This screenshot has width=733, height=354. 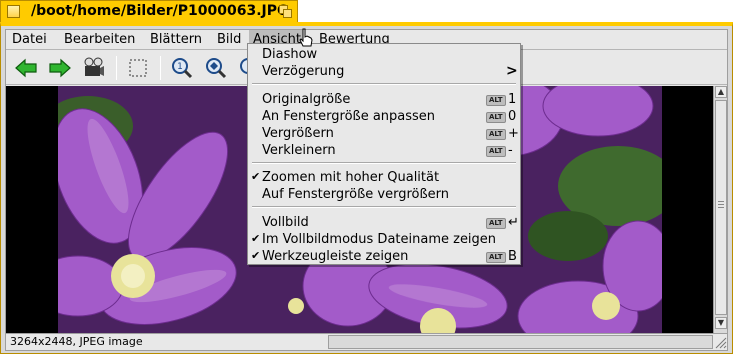 I want to click on image-info: 3264x2448, JPEG image, so click(x=76, y=341).